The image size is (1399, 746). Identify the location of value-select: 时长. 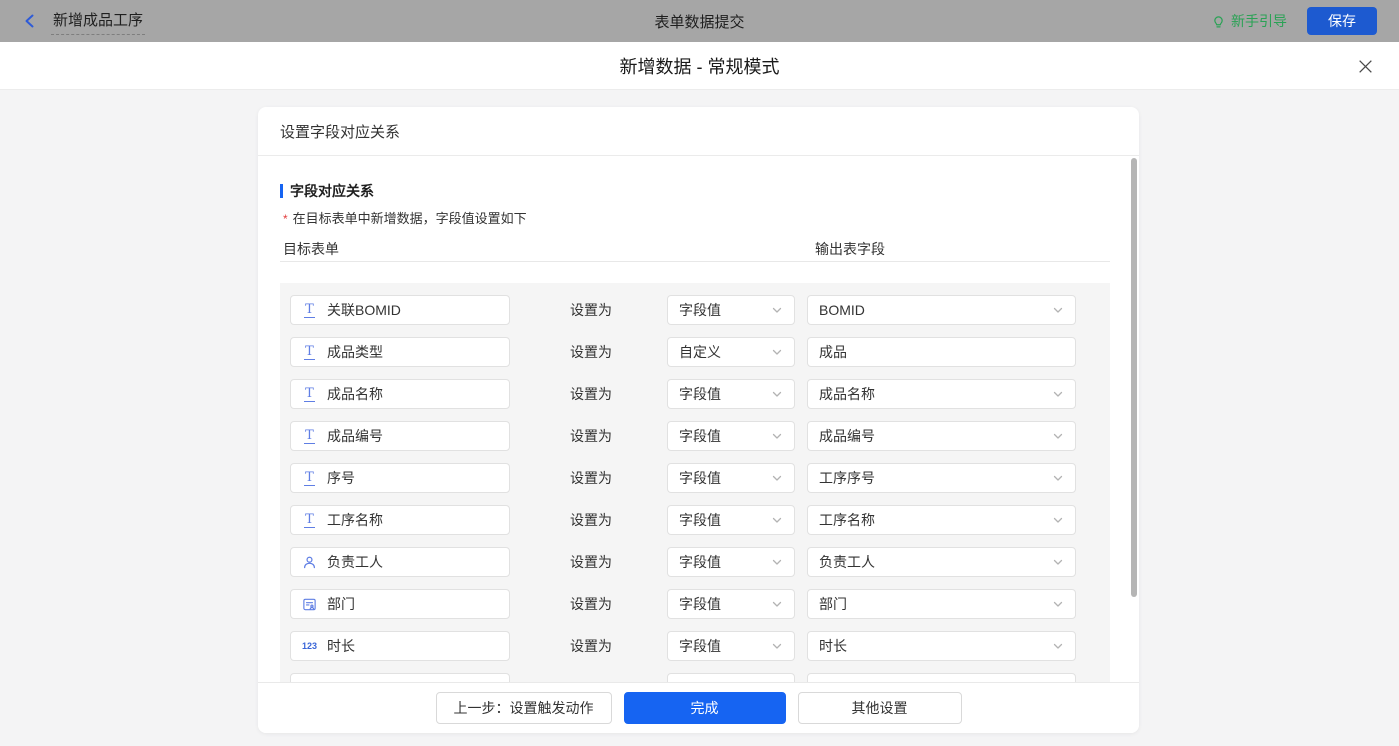
(941, 646).